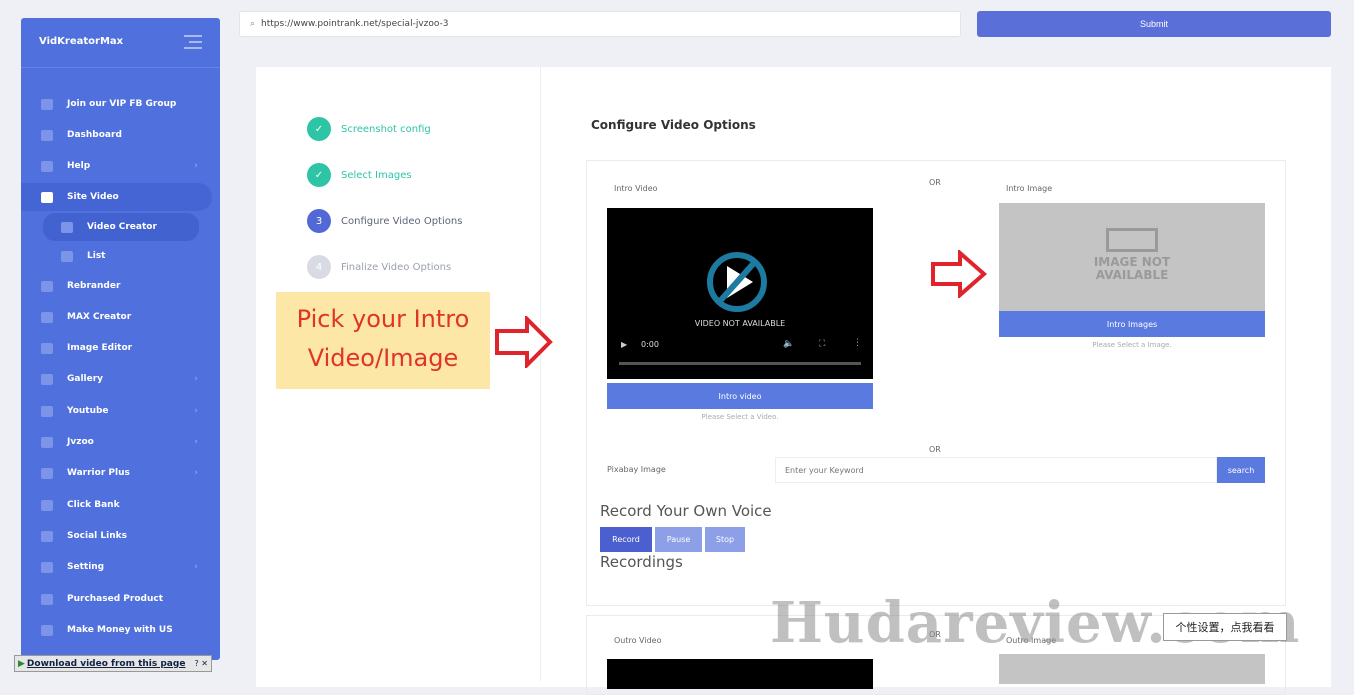 This screenshot has height=695, width=1354. What do you see at coordinates (386, 129) in the screenshot?
I see `step-label: Screenshot config` at bounding box center [386, 129].